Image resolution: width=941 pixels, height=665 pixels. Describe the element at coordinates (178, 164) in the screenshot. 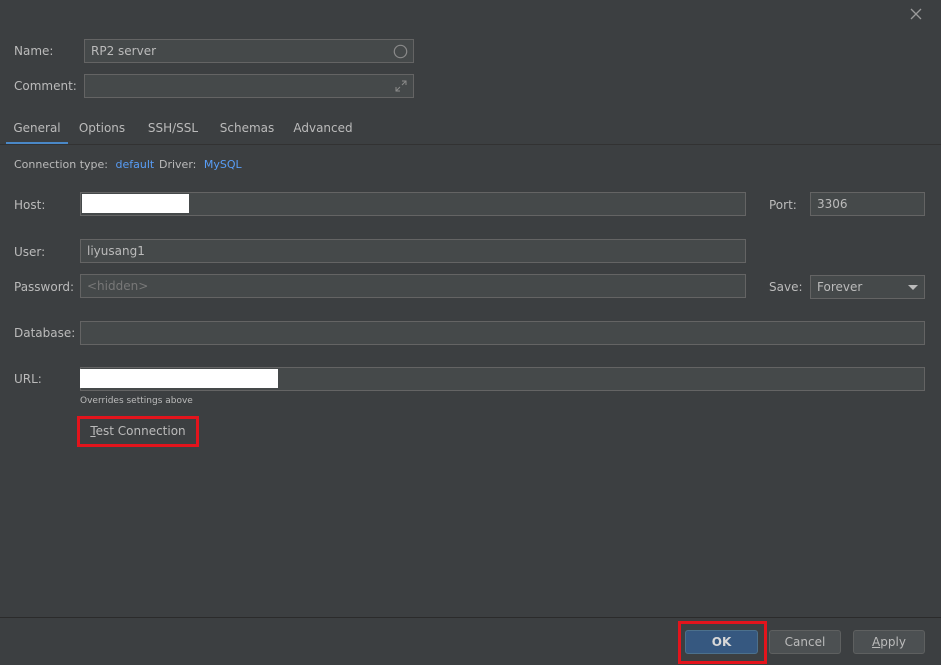

I see `driver-label: Driver:` at that location.